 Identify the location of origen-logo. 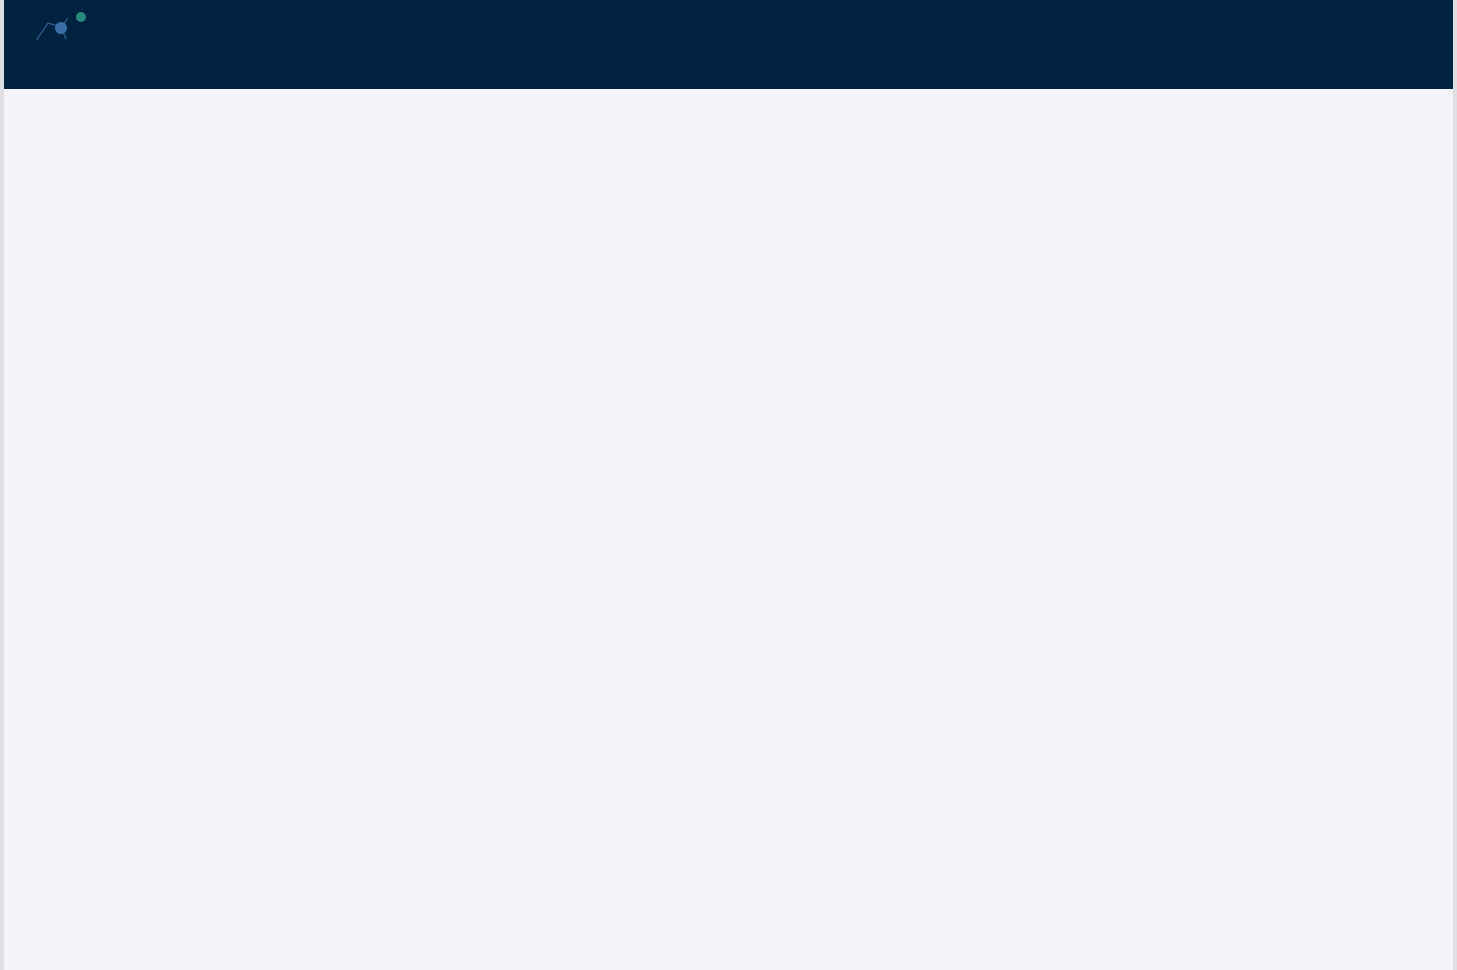
(82, 37).